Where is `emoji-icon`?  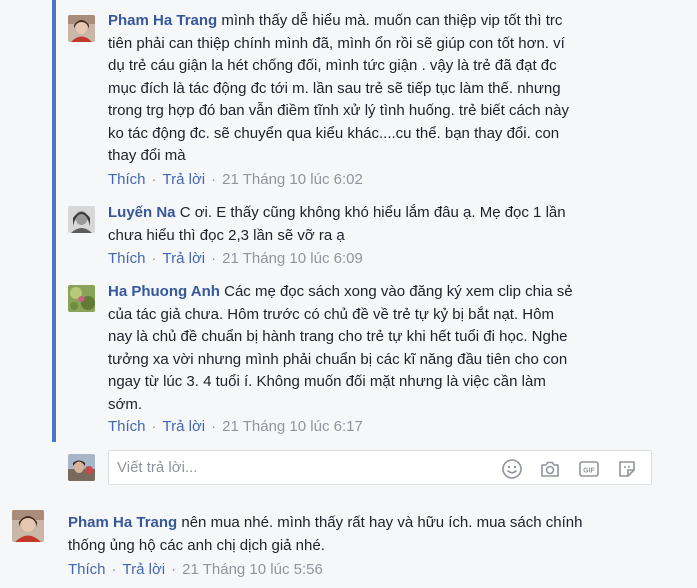 emoji-icon is located at coordinates (512, 469).